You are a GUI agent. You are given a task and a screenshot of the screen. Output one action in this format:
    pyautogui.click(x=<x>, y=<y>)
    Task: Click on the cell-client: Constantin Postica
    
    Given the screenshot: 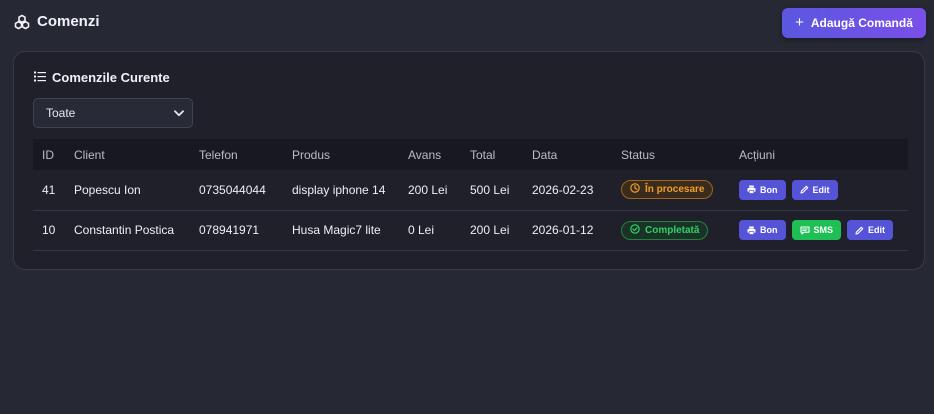 What is the action you would take?
    pyautogui.click(x=127, y=230)
    